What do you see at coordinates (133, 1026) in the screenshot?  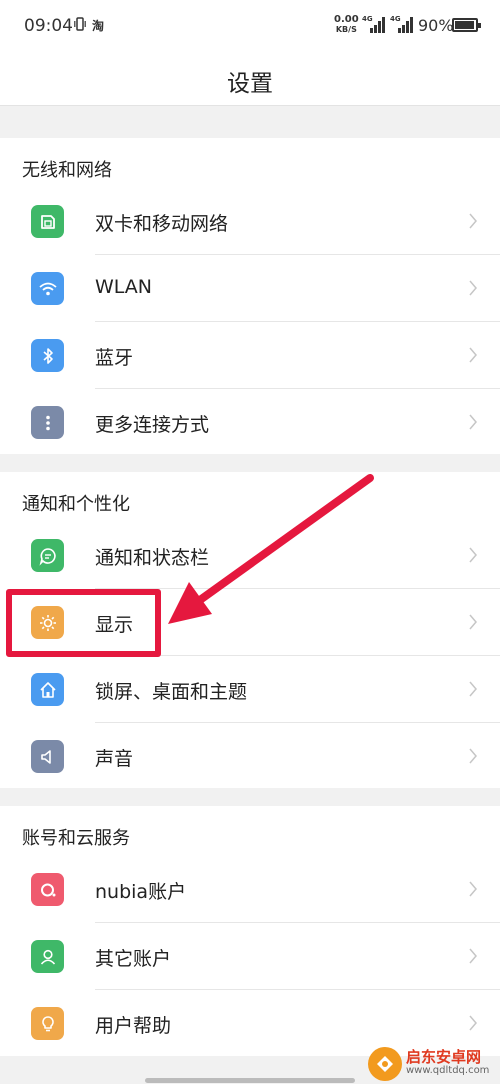 I see `item-label: 用户帮助` at bounding box center [133, 1026].